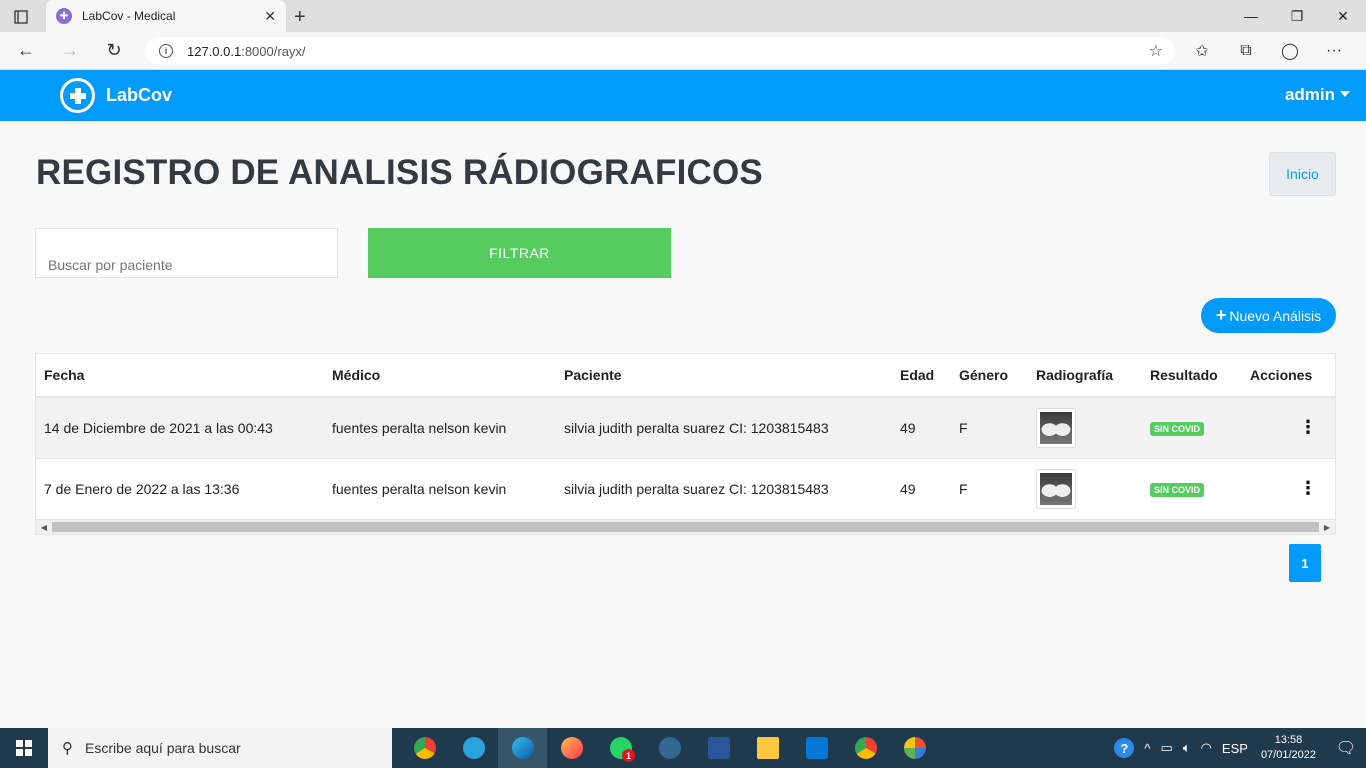 The width and height of the screenshot is (1366, 768). What do you see at coordinates (1235, 748) in the screenshot?
I see `language-indicator: ESP` at bounding box center [1235, 748].